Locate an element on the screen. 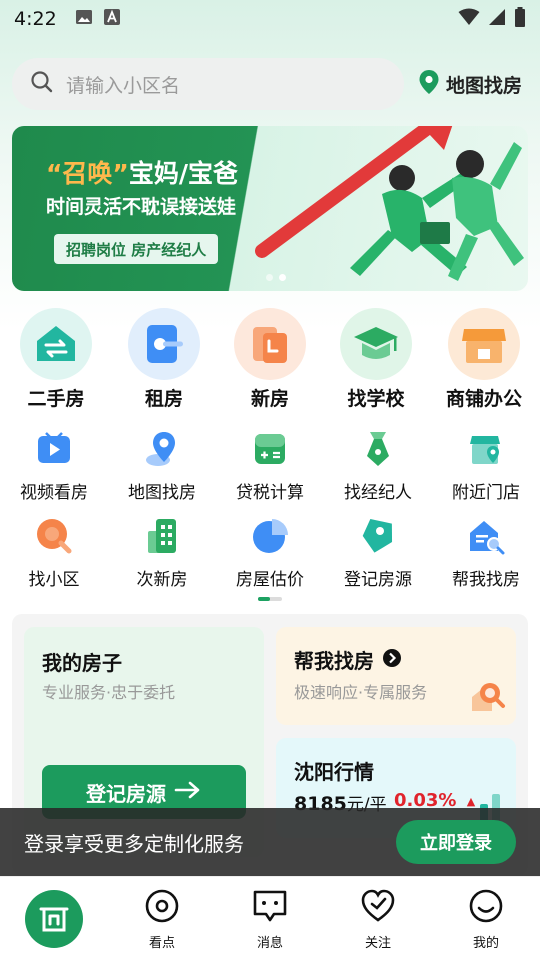  smile-face-icon is located at coordinates (486, 908).